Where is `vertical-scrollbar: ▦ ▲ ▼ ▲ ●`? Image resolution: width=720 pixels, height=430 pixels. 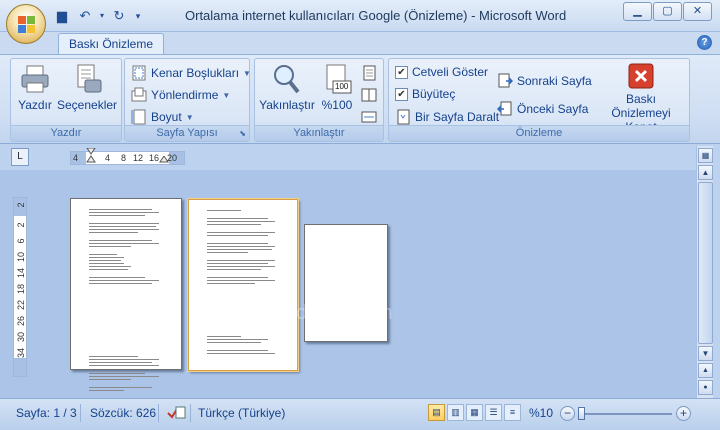 vertical-scrollbar: ▦ ▲ ▼ ▲ ● is located at coordinates (704, 272).